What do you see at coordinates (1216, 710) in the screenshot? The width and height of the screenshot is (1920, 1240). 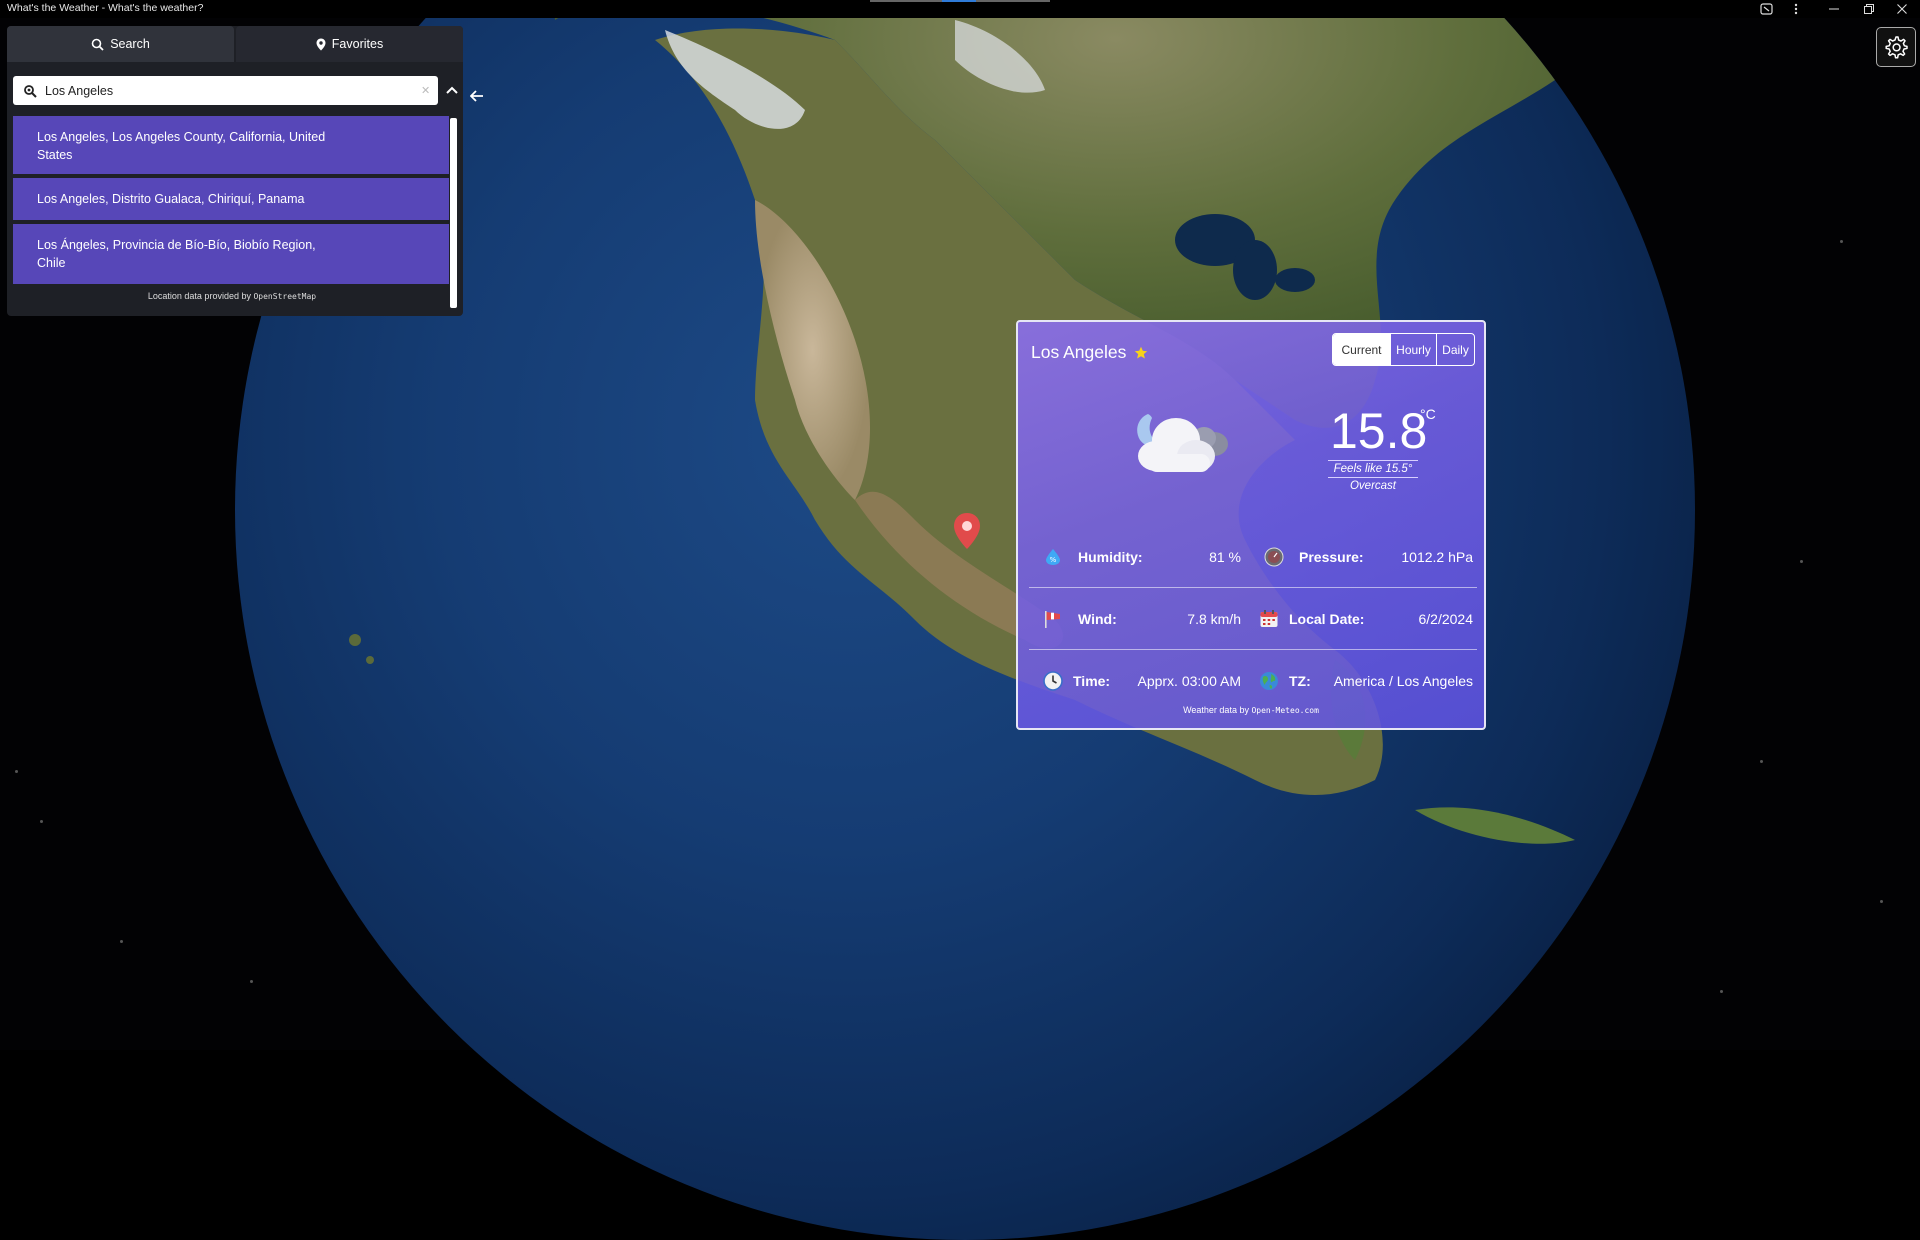 I see `weather-credit-text: Weather data by` at bounding box center [1216, 710].